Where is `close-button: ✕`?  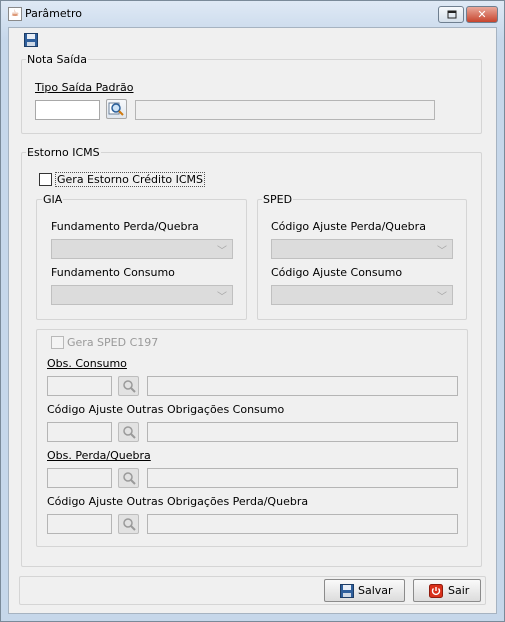 close-button: ✕ is located at coordinates (482, 14).